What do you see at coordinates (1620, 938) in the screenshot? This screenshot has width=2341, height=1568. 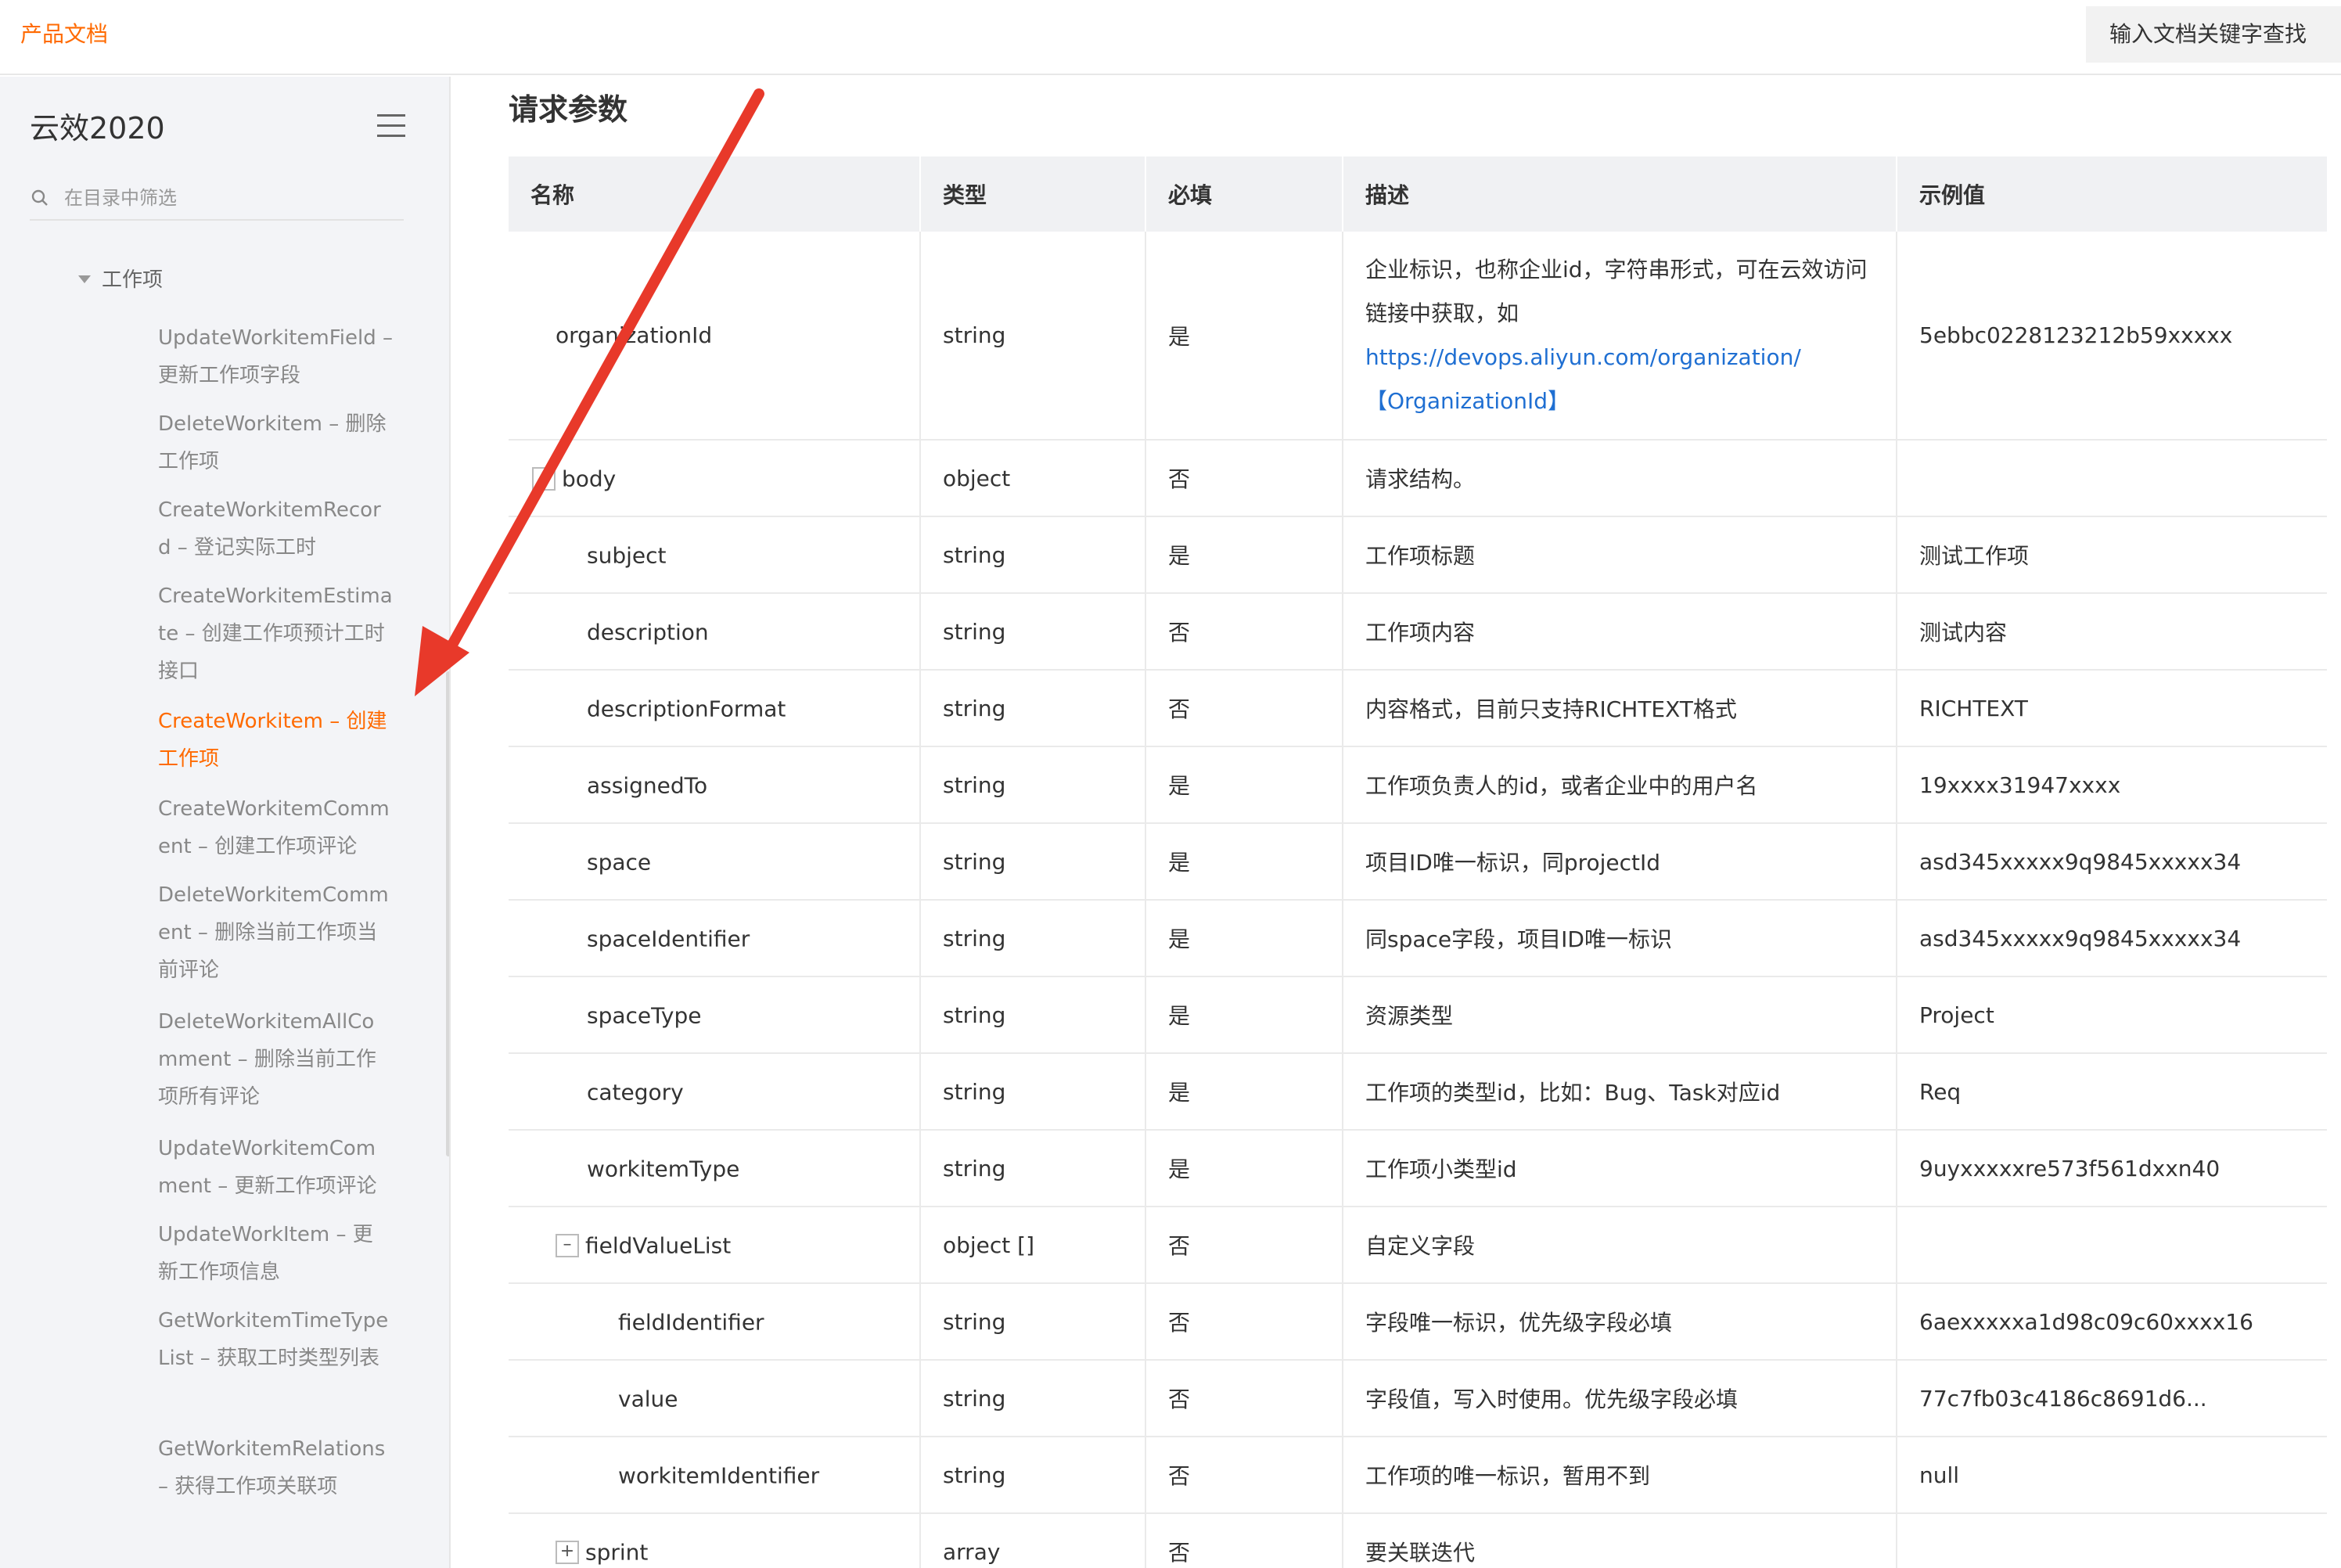 I see `param-desc: 同space字段，项目ID唯一标识` at bounding box center [1620, 938].